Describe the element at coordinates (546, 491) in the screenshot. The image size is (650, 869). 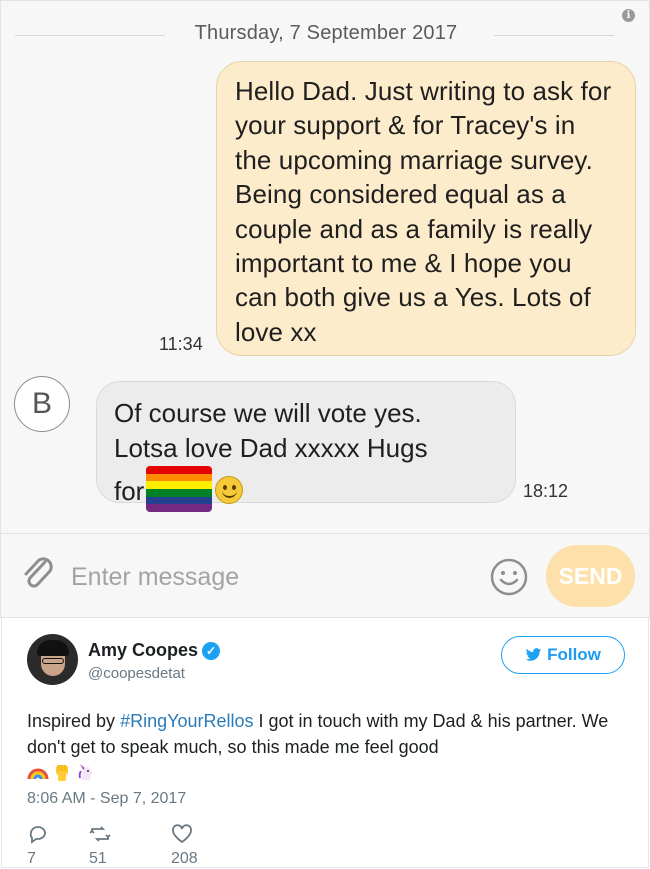
I see `incoming-message-time: 18:12` at that location.